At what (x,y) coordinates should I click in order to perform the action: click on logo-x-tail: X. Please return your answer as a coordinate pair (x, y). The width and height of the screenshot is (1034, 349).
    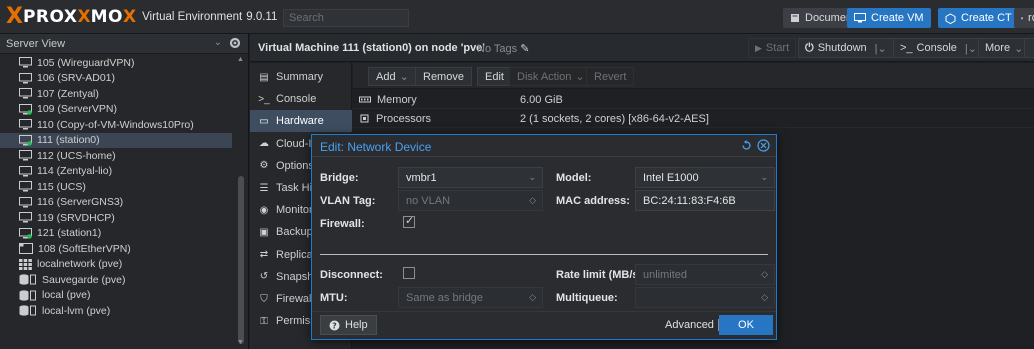
    Looking at the image, I should click on (129, 17).